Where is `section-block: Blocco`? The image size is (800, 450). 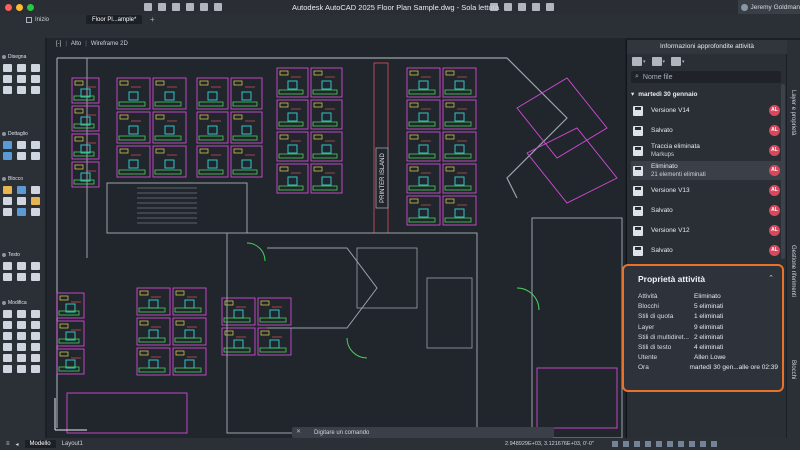
section-block: Blocco is located at coordinates (12, 179).